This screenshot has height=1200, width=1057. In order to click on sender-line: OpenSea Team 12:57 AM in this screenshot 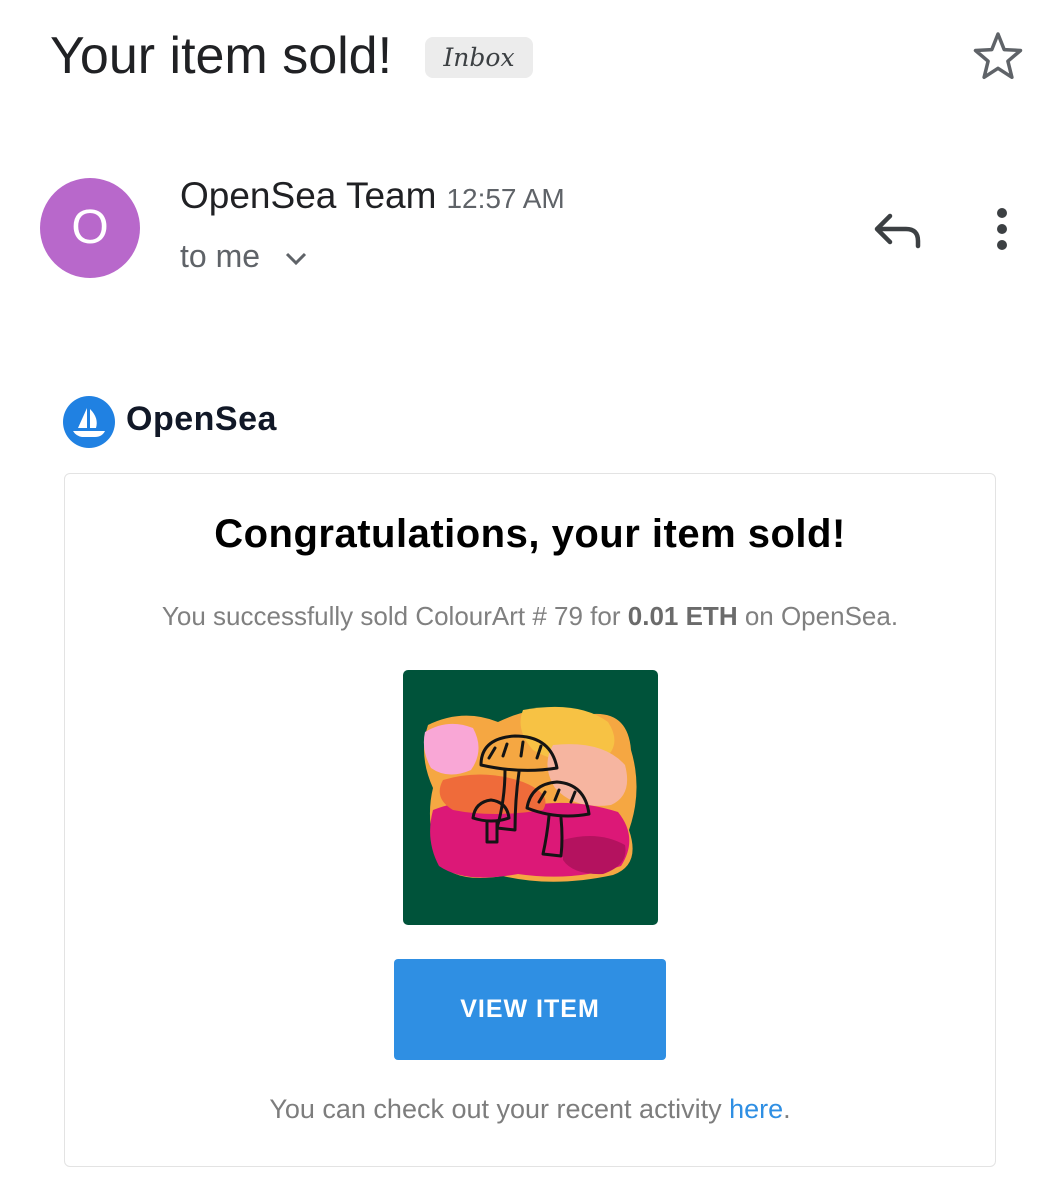, I will do `click(372, 196)`.